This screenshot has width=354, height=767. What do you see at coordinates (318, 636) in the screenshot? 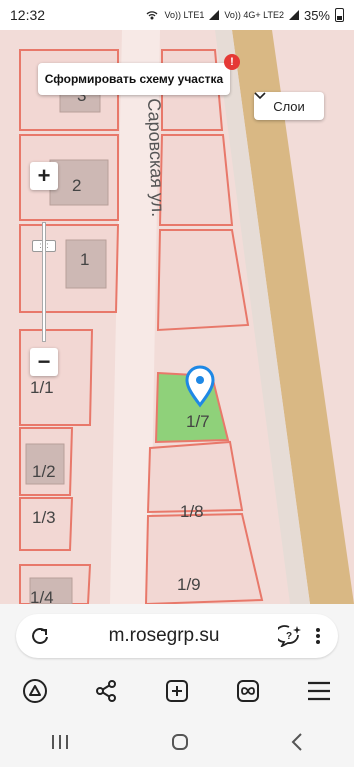
I see `more-icon` at bounding box center [318, 636].